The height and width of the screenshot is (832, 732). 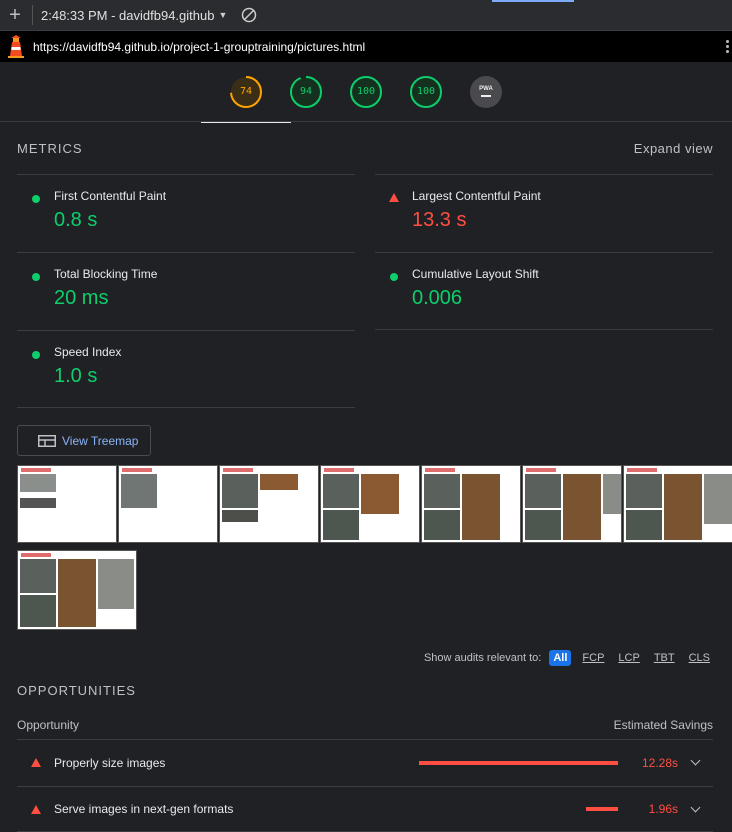 I want to click on score-gauges: 74 94 100 100 PWA, so click(x=366, y=92).